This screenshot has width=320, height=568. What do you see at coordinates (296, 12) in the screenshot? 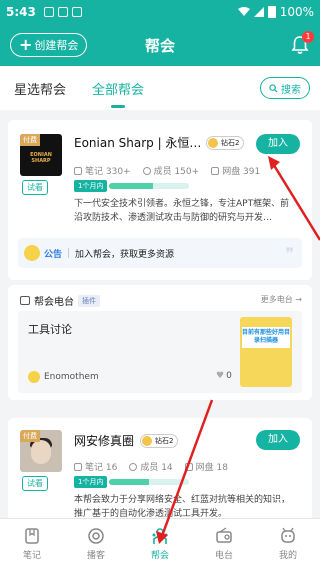
I see `battery-level: 100%` at bounding box center [296, 12].